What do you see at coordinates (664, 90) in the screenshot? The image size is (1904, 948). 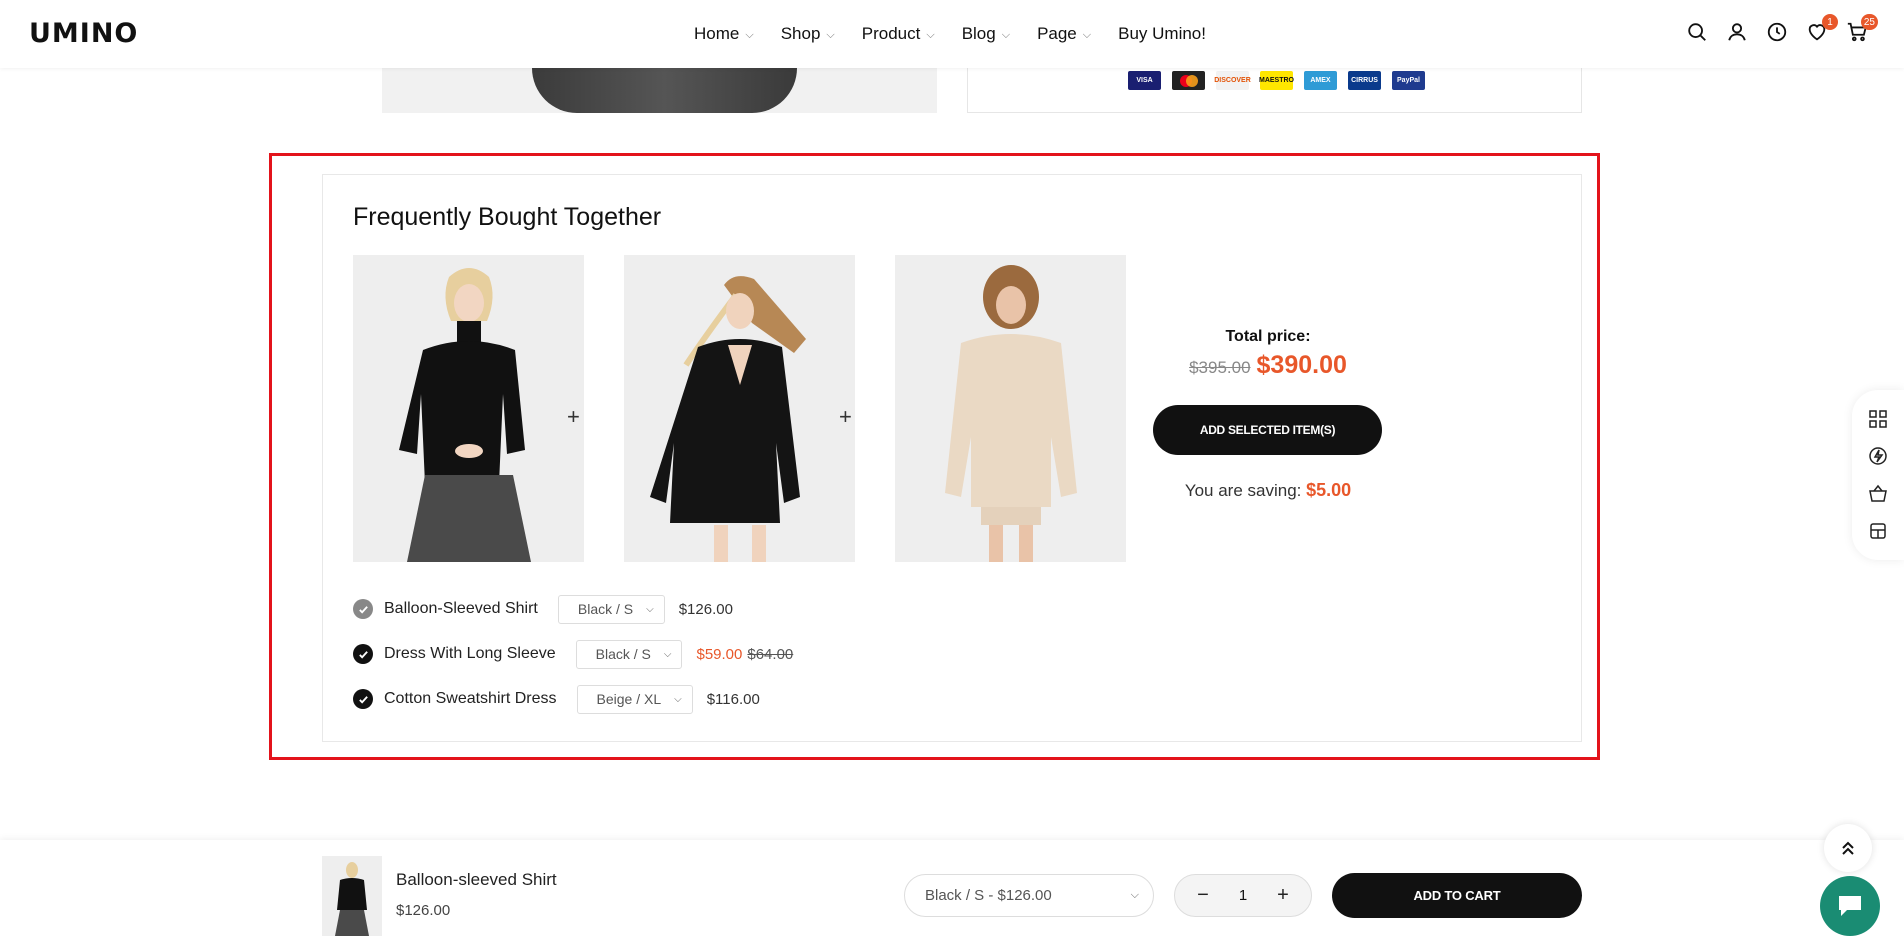 I see `product-image-garment` at bounding box center [664, 90].